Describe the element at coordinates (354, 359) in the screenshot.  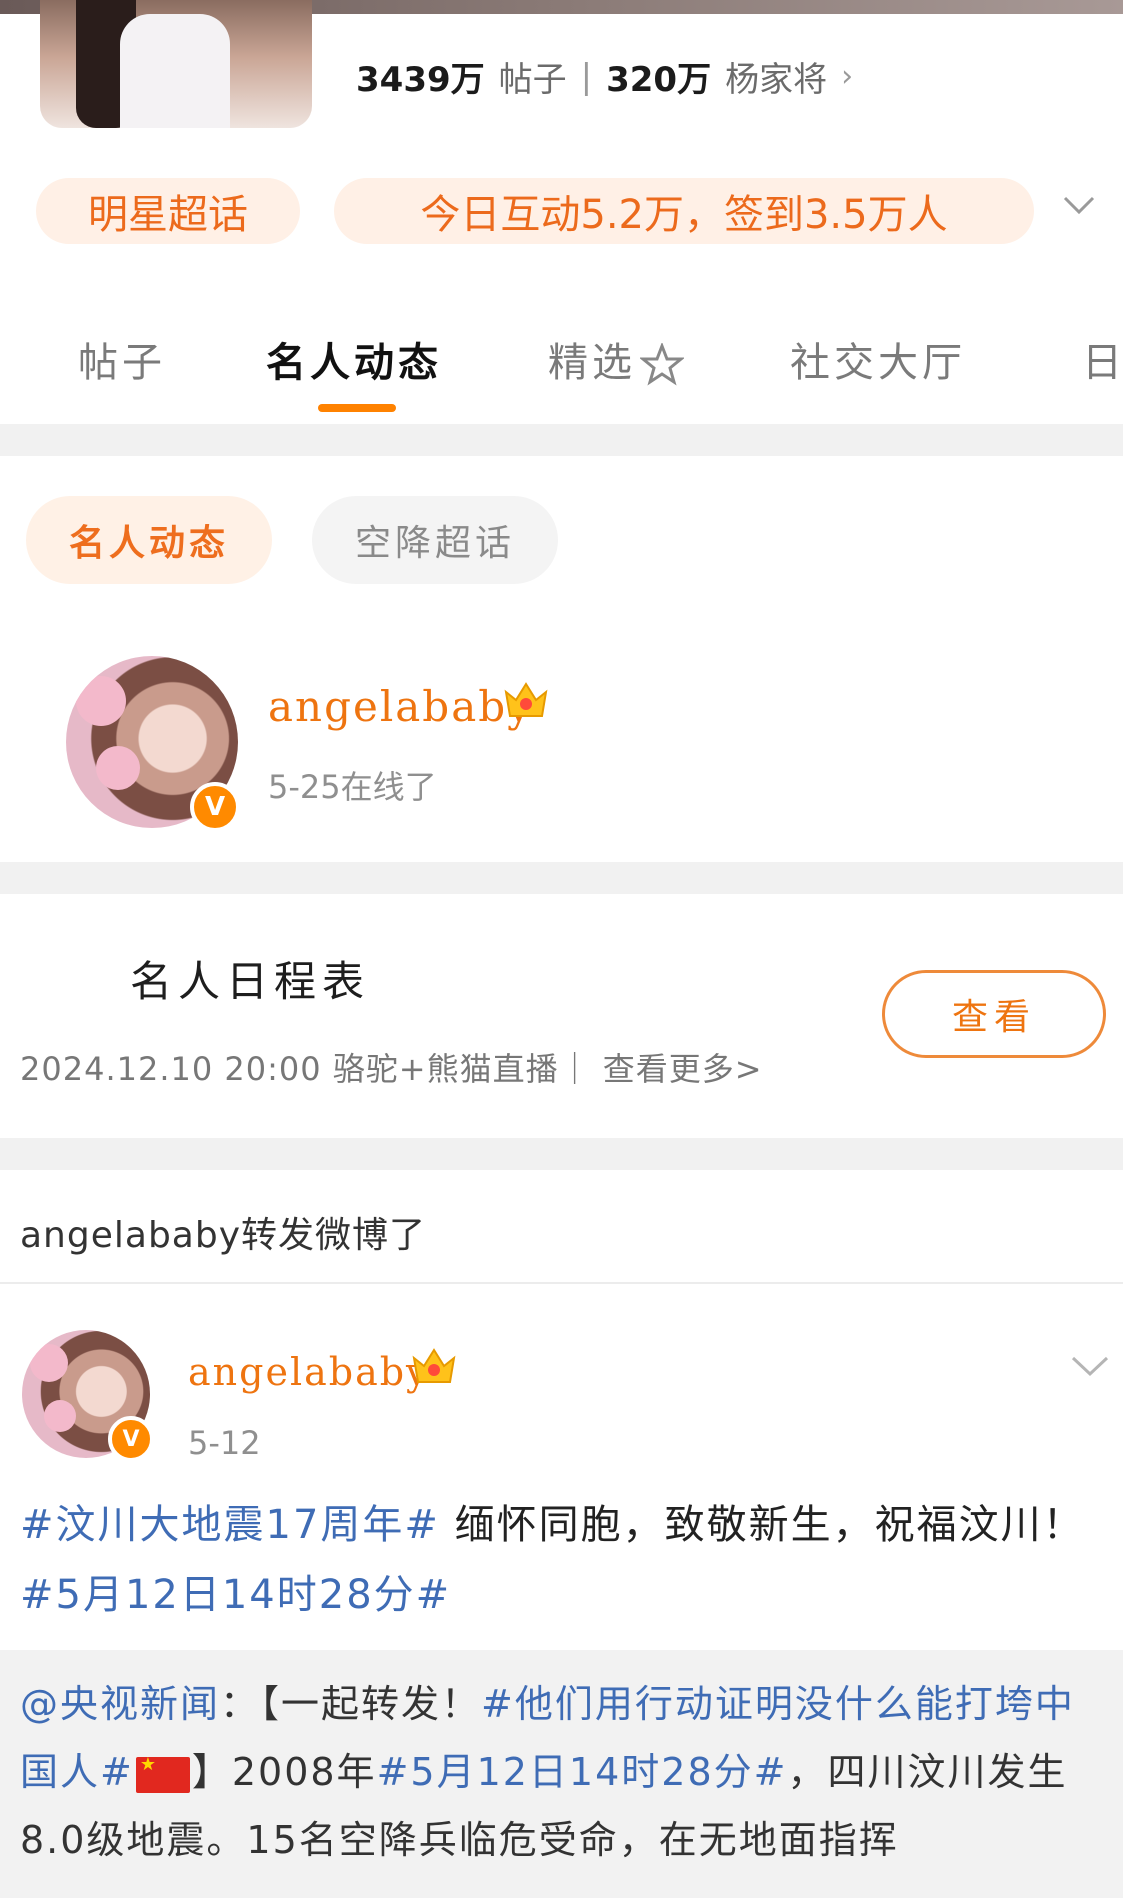
I see `tab-celebrity-updates: 名人动态` at that location.